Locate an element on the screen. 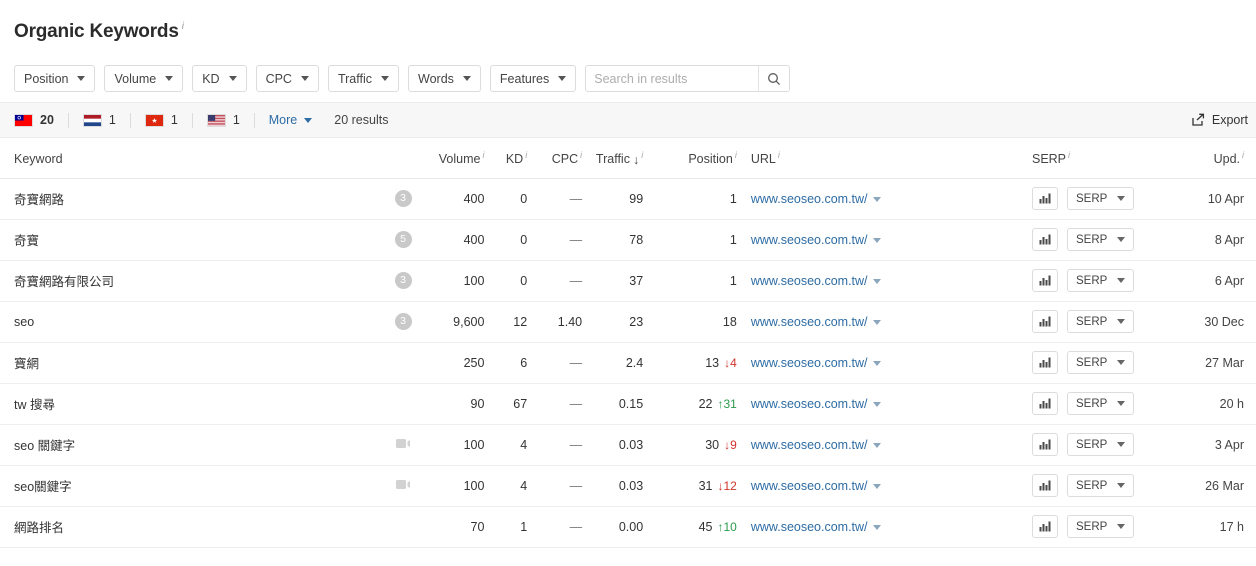 The height and width of the screenshot is (566, 1256). serp-info-icon: i is located at coordinates (1069, 155).